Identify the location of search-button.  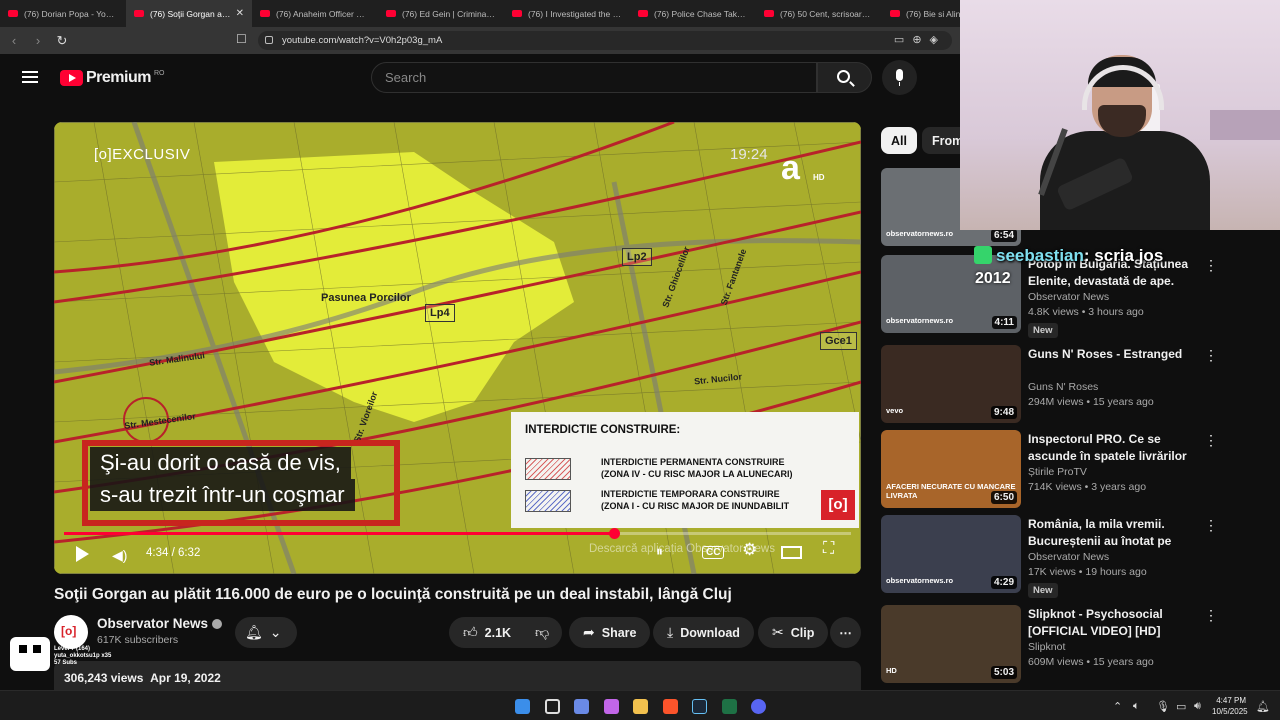
(844, 77).